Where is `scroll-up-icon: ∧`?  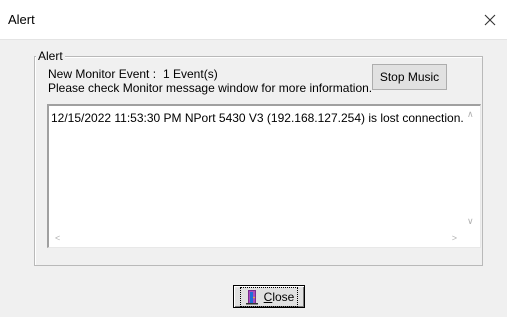 scroll-up-icon: ∧ is located at coordinates (470, 114).